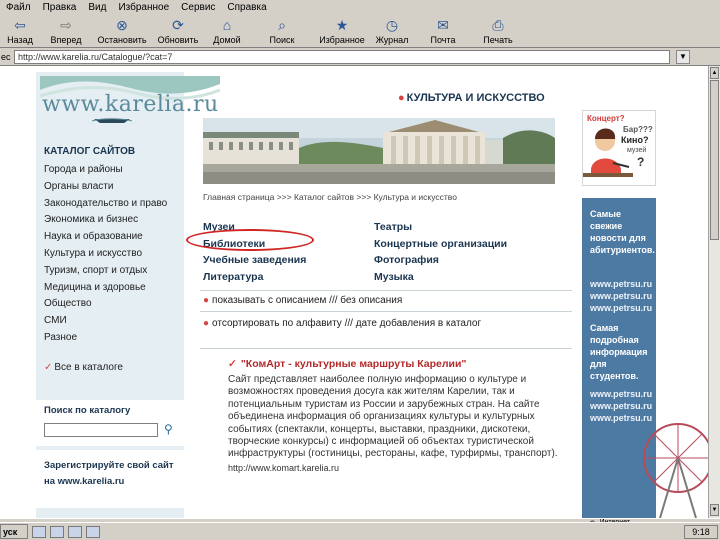  What do you see at coordinates (342, 56) in the screenshot?
I see `address-input: http://www.karelia.ru/Catalogue/?cat=7` at bounding box center [342, 56].